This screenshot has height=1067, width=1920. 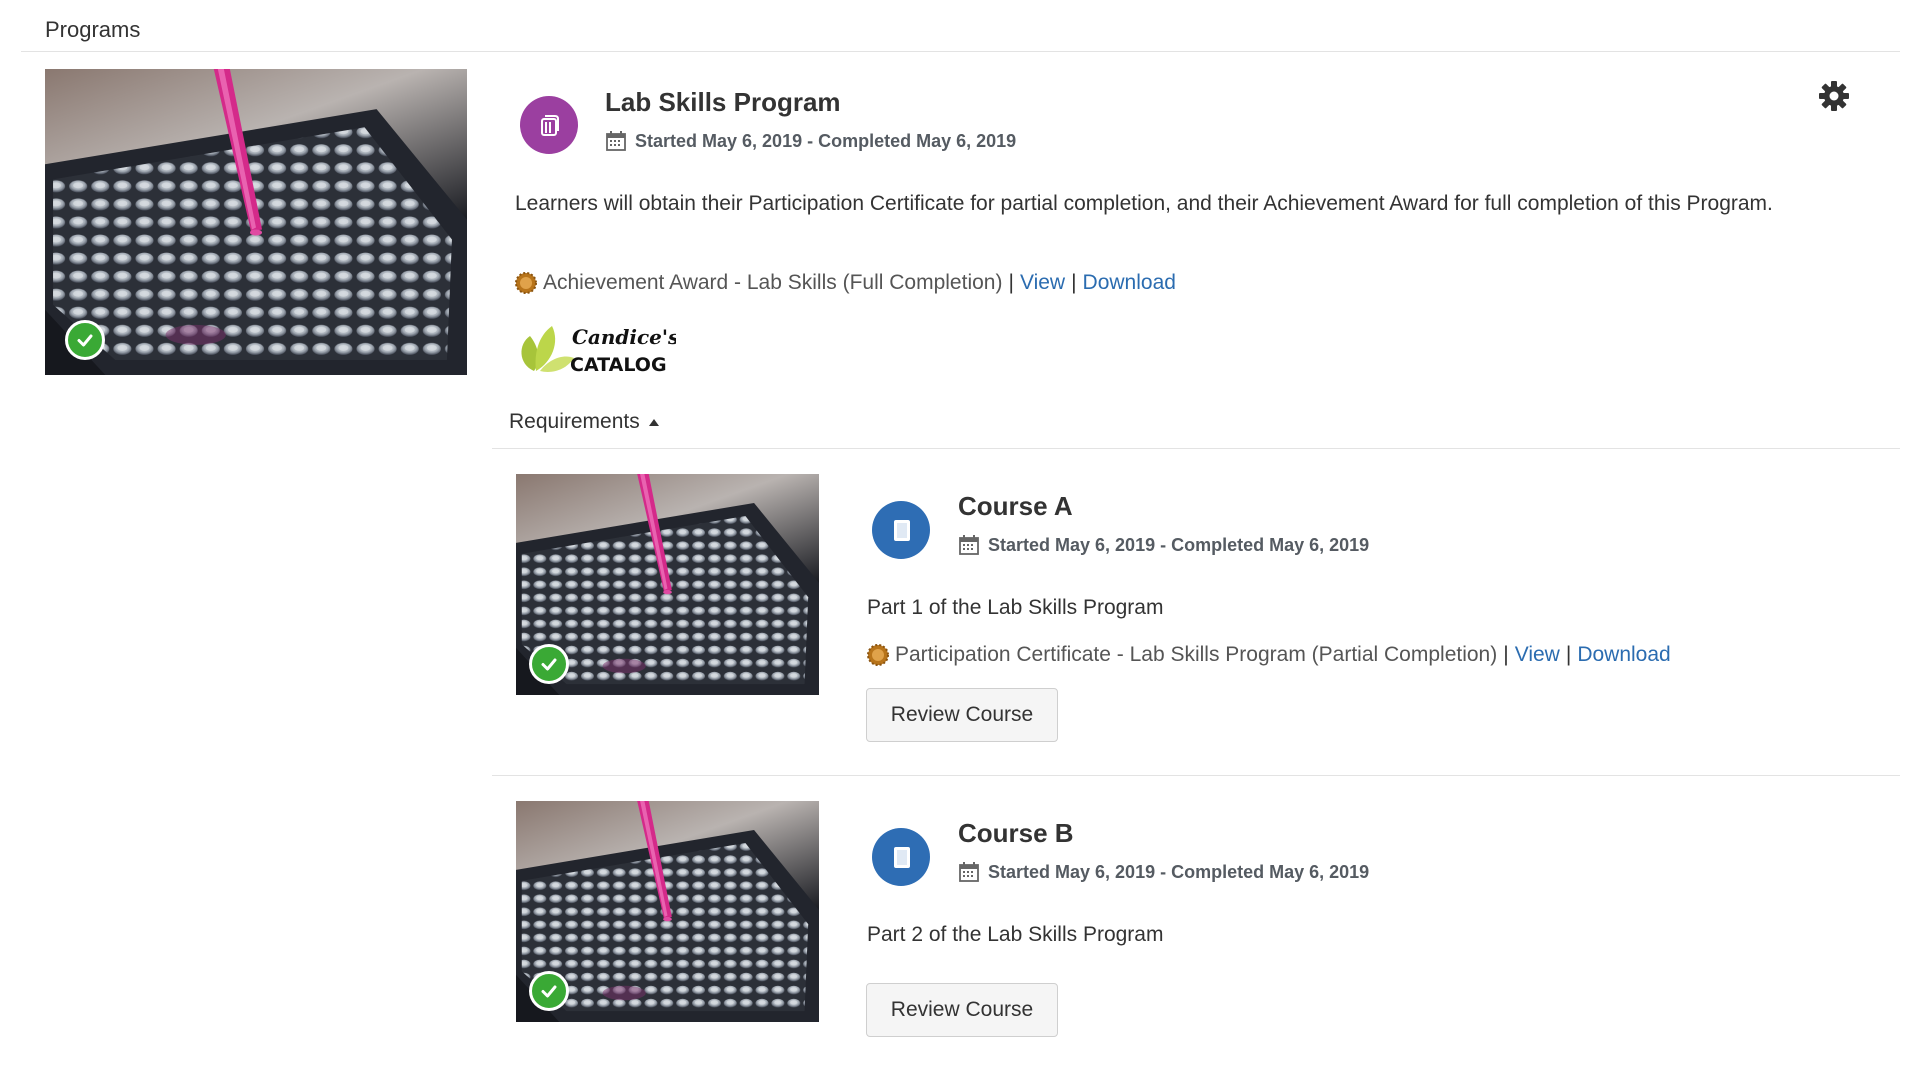 I want to click on program-thumbnail, so click(x=256, y=222).